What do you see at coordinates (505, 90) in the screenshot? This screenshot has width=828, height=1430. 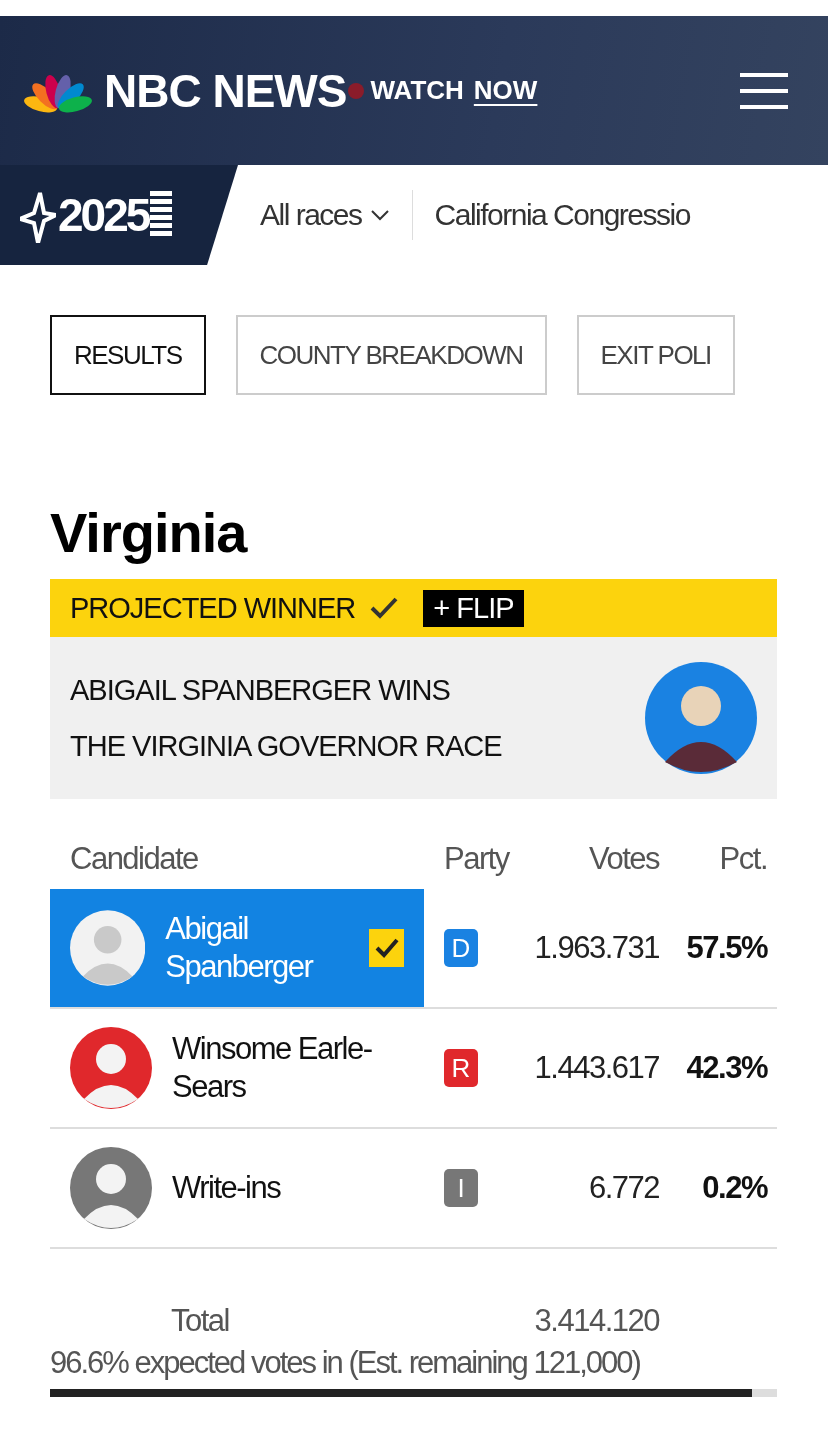 I see `watch-now-link: NOW` at bounding box center [505, 90].